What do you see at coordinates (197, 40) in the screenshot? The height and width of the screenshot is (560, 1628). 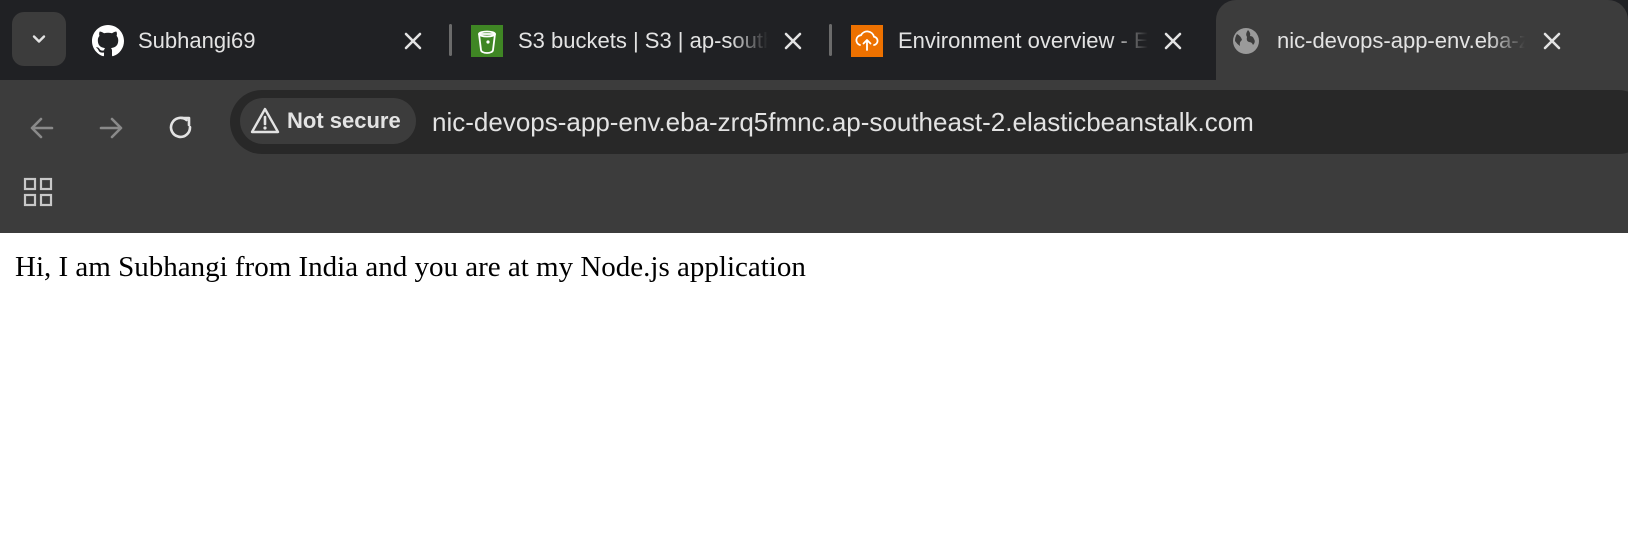 I see `tab-title: Subhangi69` at bounding box center [197, 40].